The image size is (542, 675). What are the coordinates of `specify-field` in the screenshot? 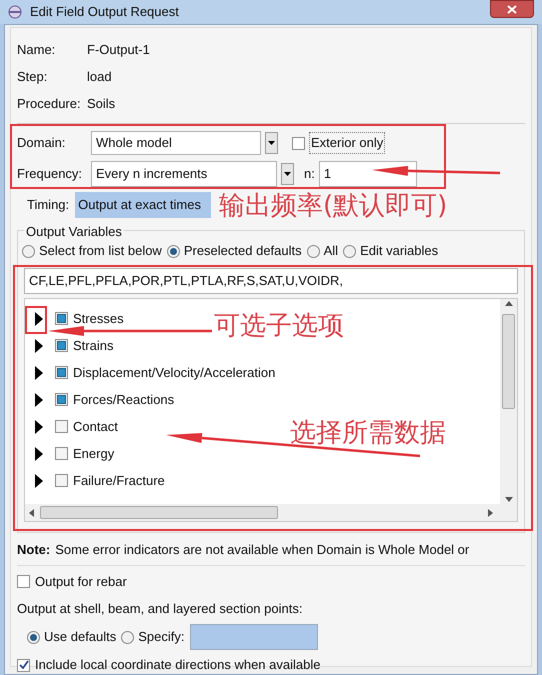 It's located at (254, 637).